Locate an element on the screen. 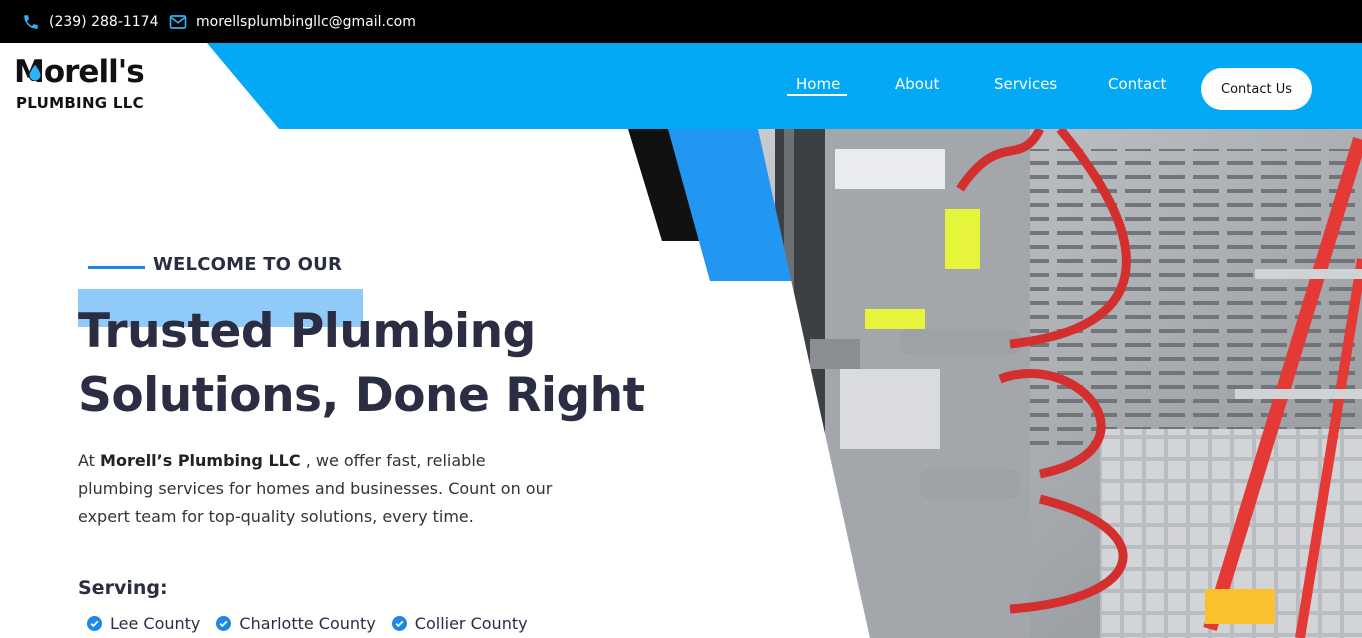 Image resolution: width=1362 pixels, height=638 pixels. mail-icon is located at coordinates (178, 21).